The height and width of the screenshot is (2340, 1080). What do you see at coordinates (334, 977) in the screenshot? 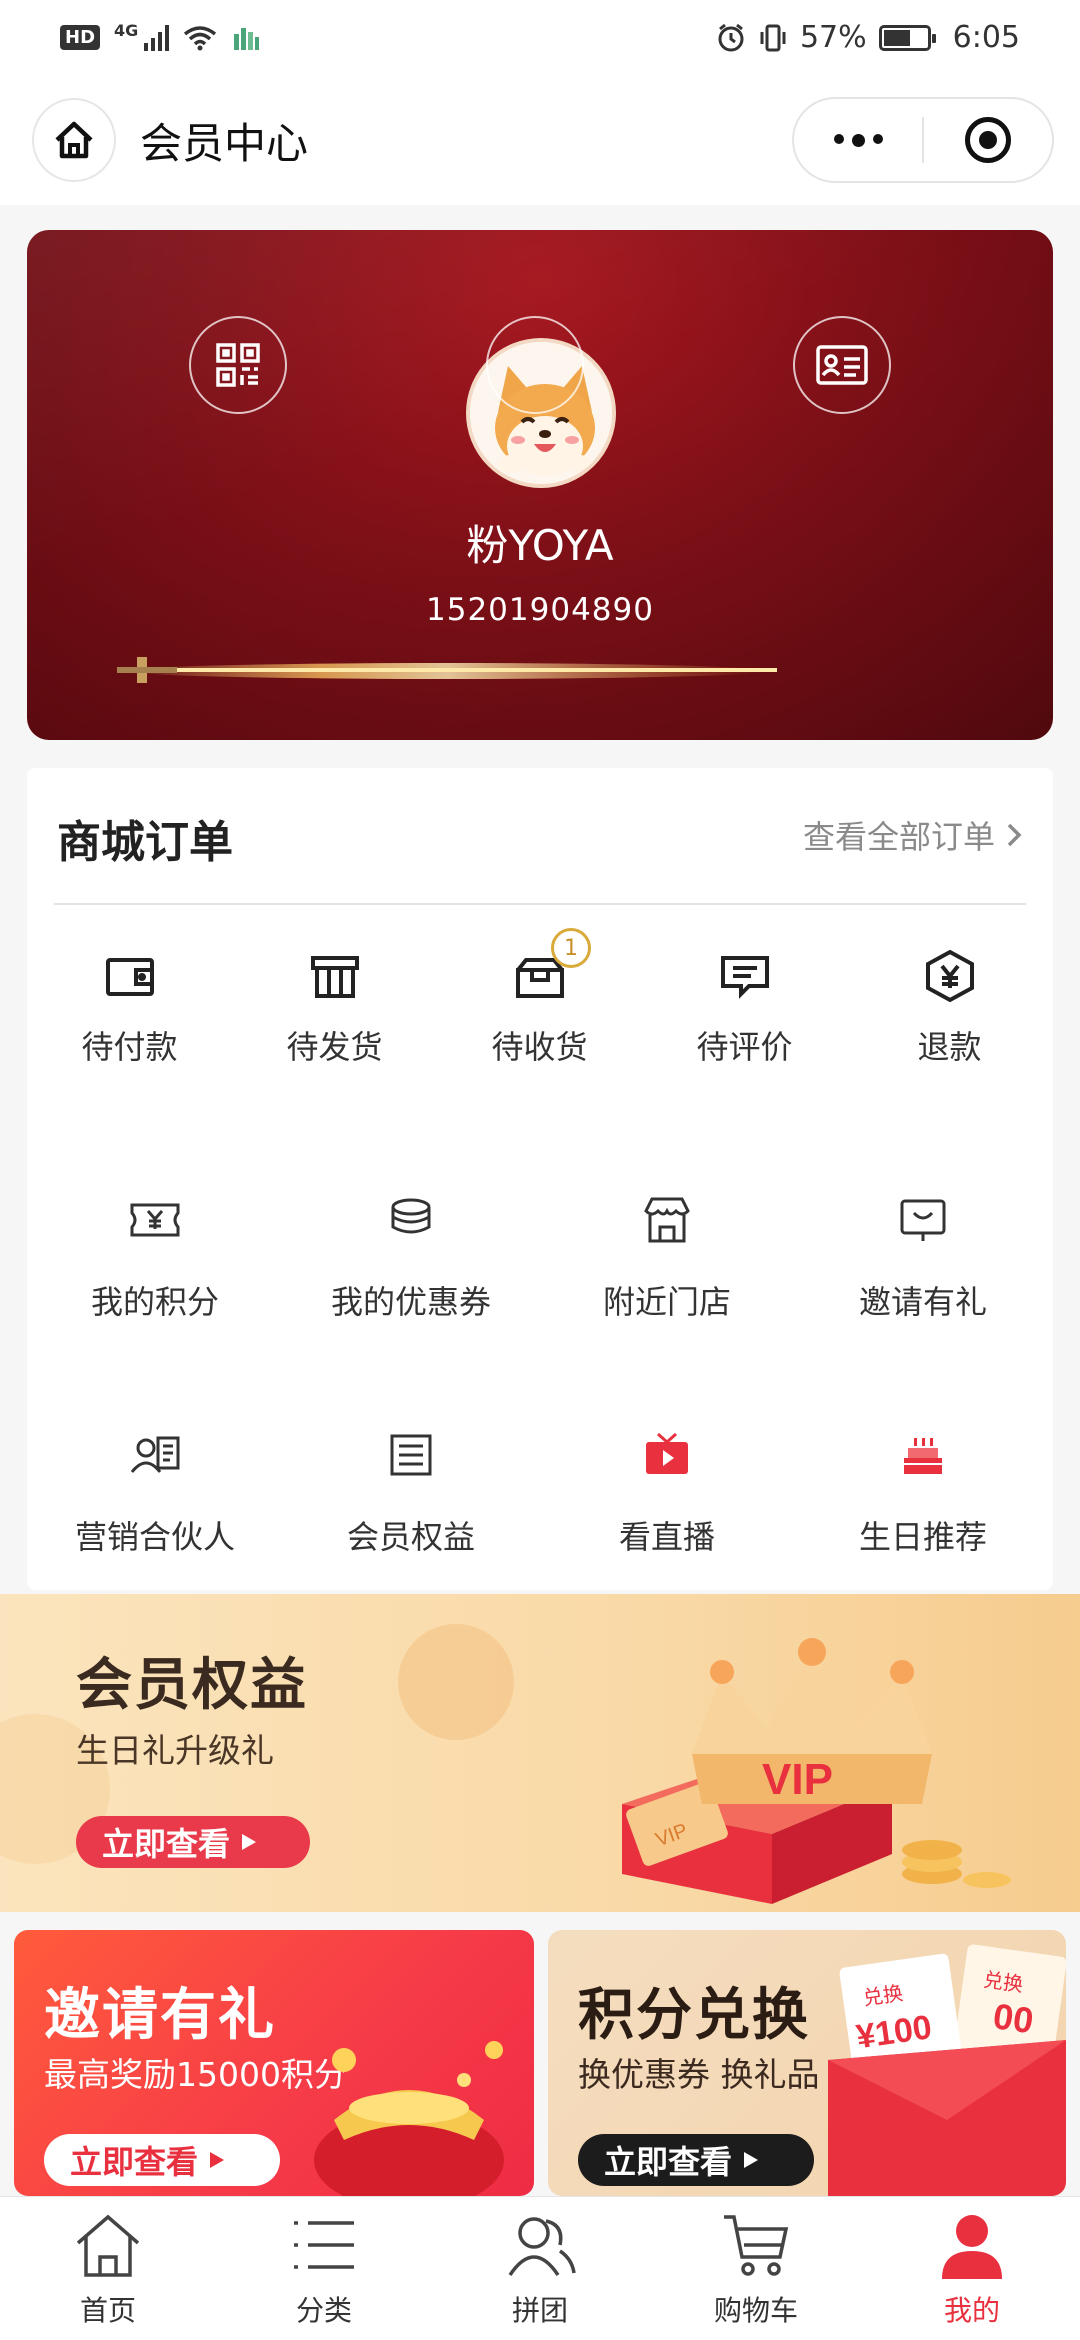
I see `package-icon` at bounding box center [334, 977].